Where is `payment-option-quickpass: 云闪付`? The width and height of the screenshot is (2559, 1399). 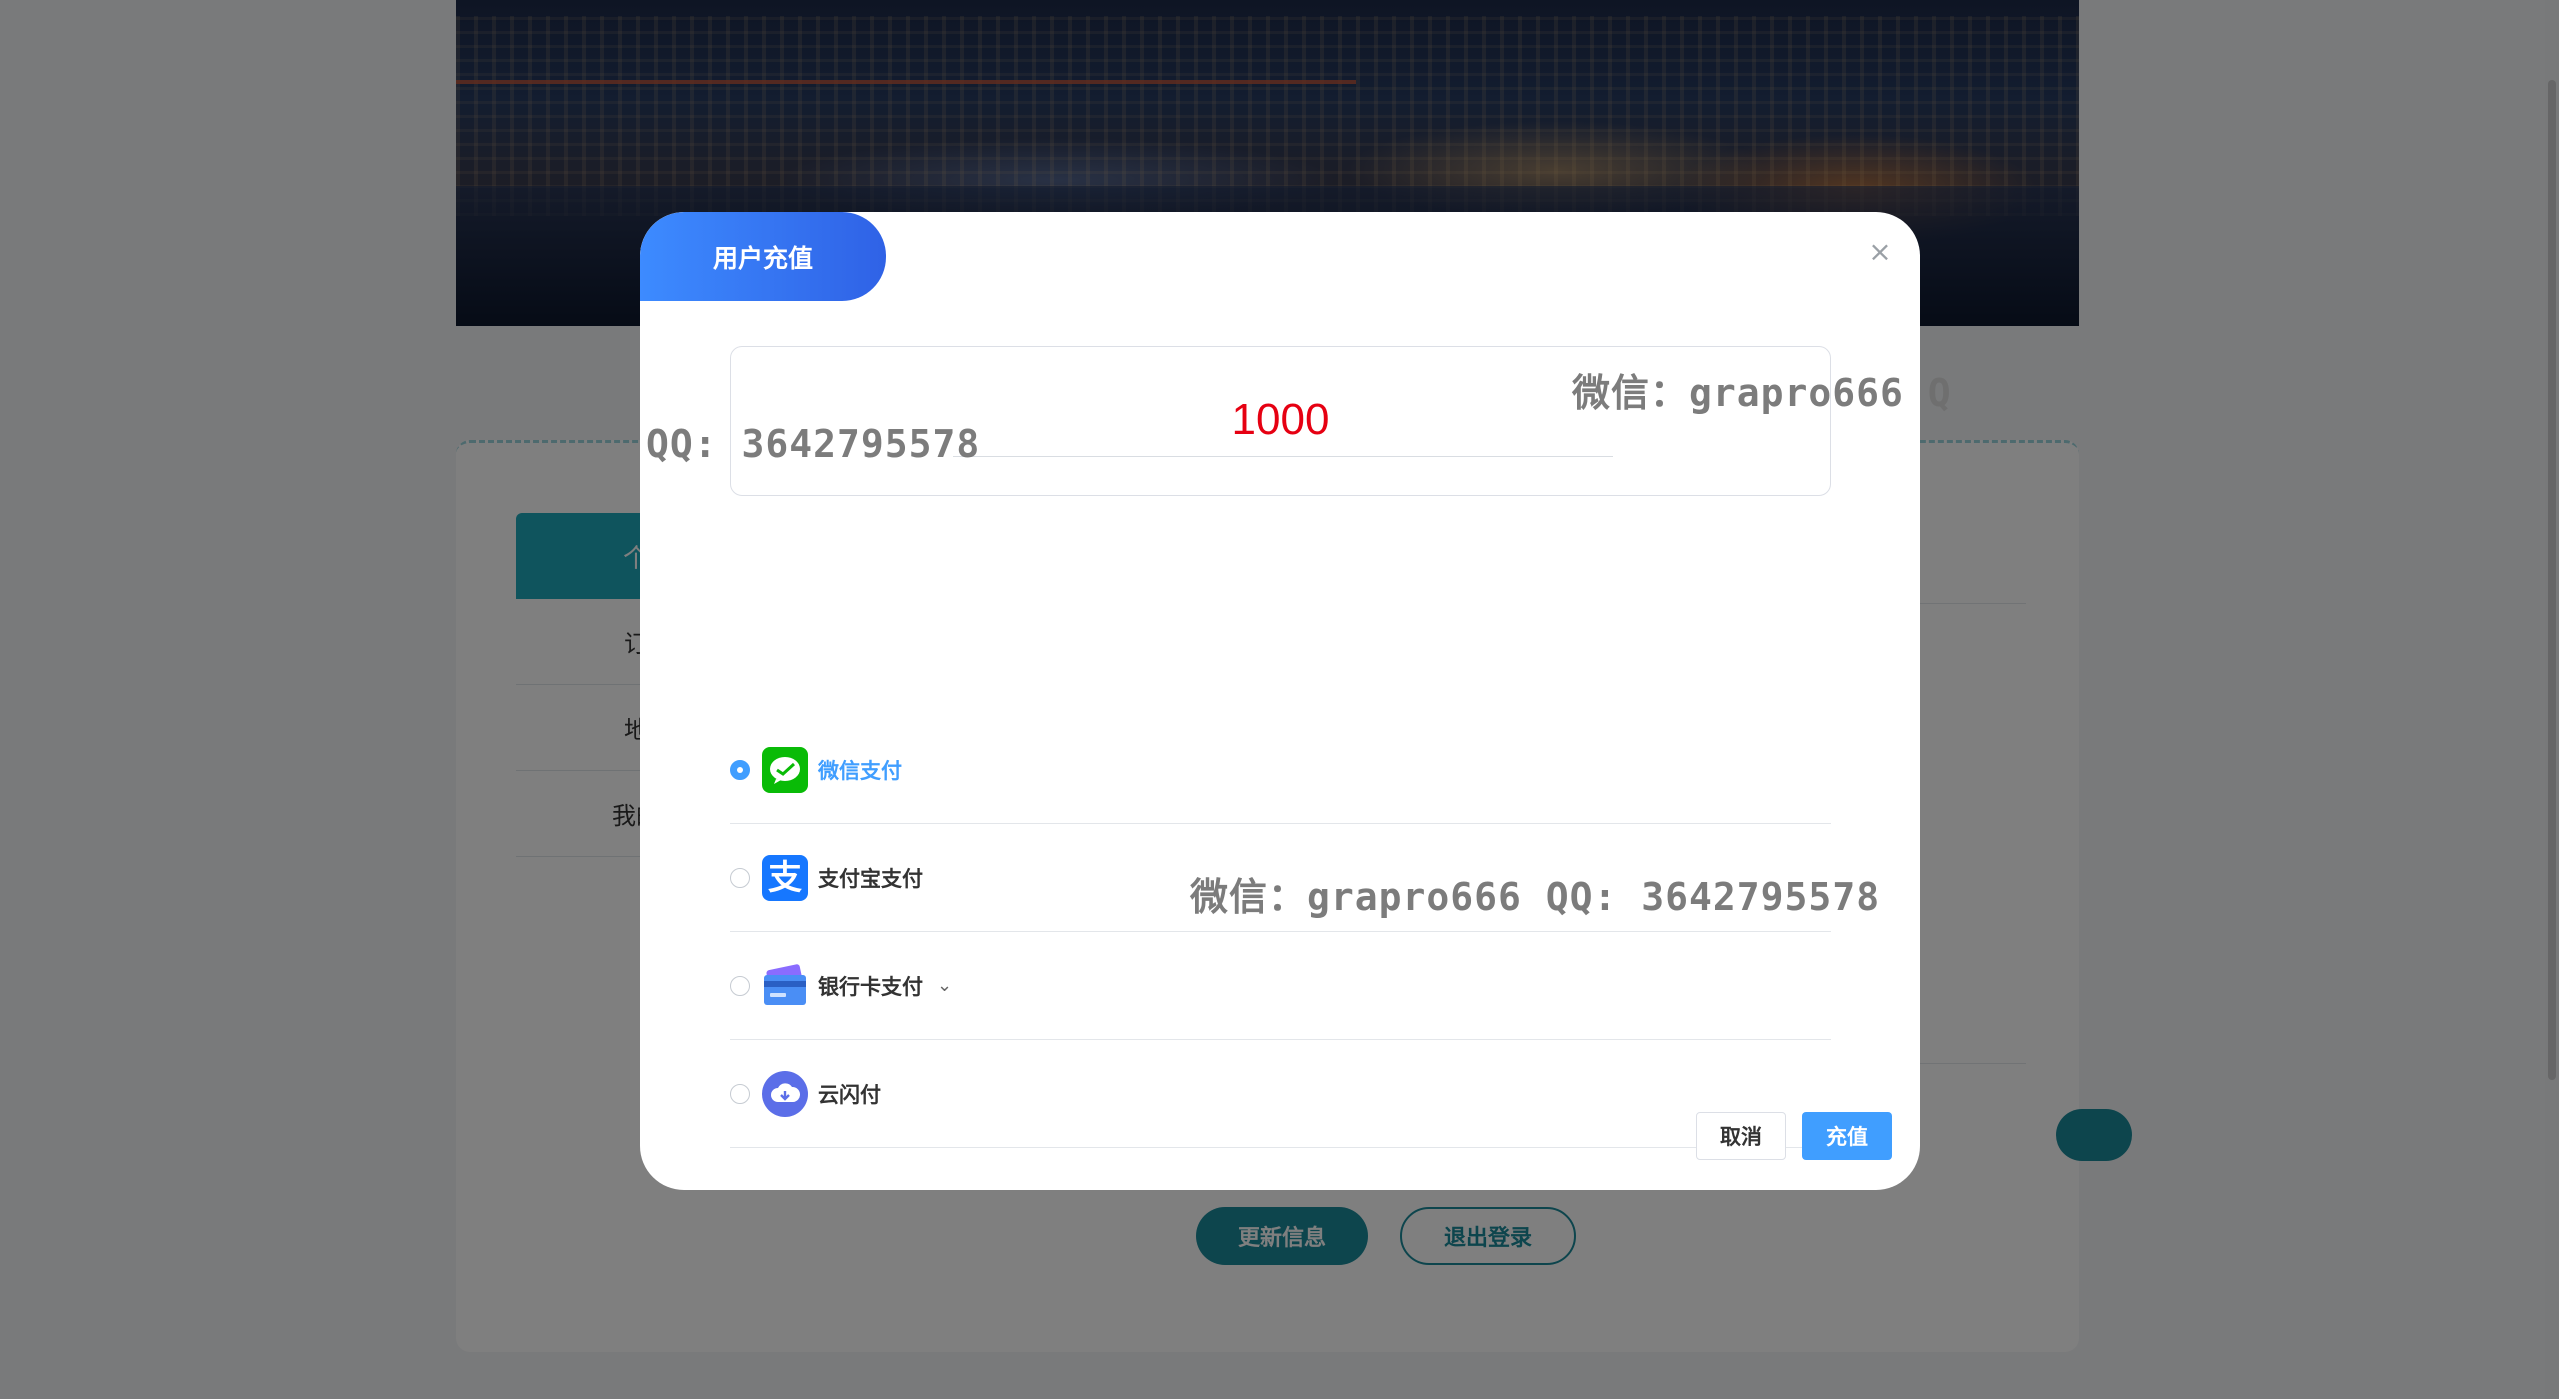 payment-option-quickpass: 云闪付 is located at coordinates (1280, 1094).